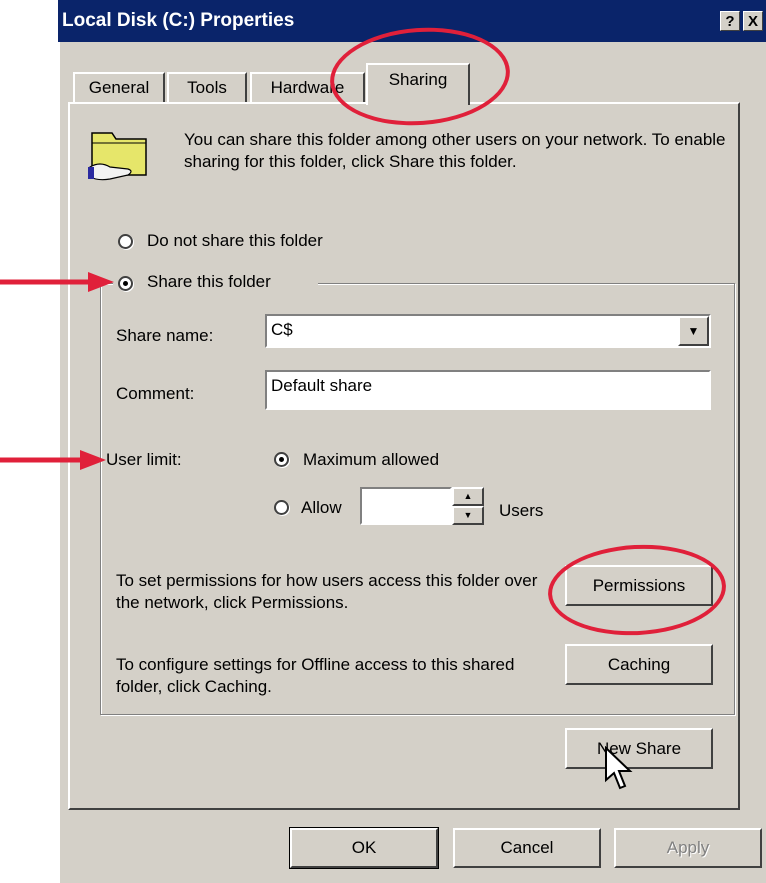  Describe the element at coordinates (281, 507) in the screenshot. I see `radio-allow` at that location.